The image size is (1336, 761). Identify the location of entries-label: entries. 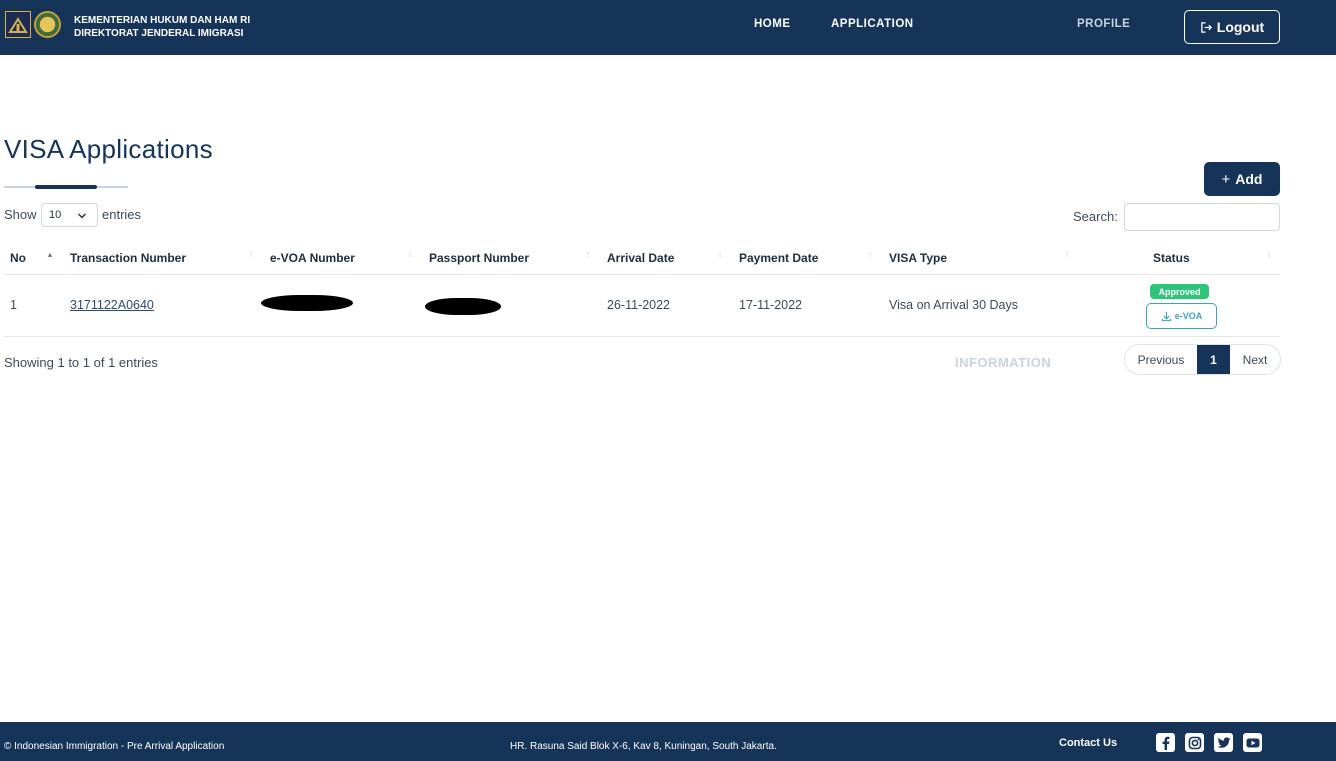
(122, 214).